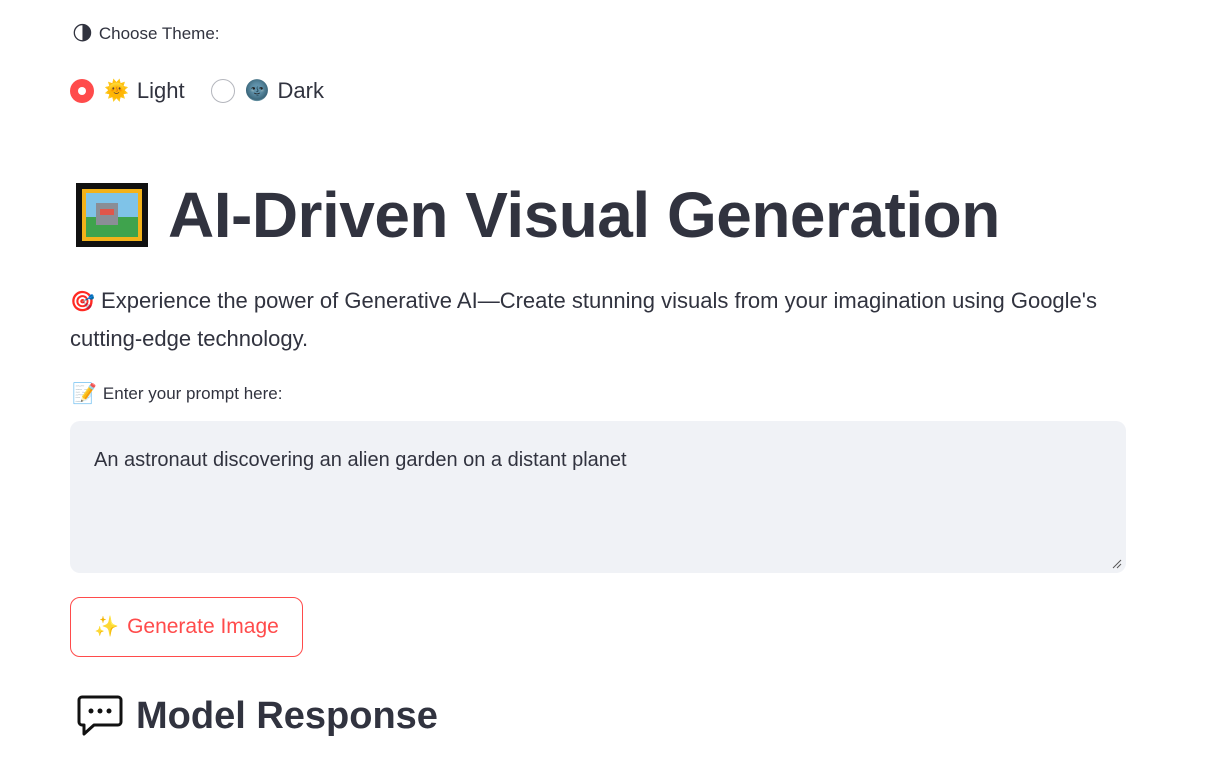  I want to click on half-moon-icon: 🌗, so click(82, 34).